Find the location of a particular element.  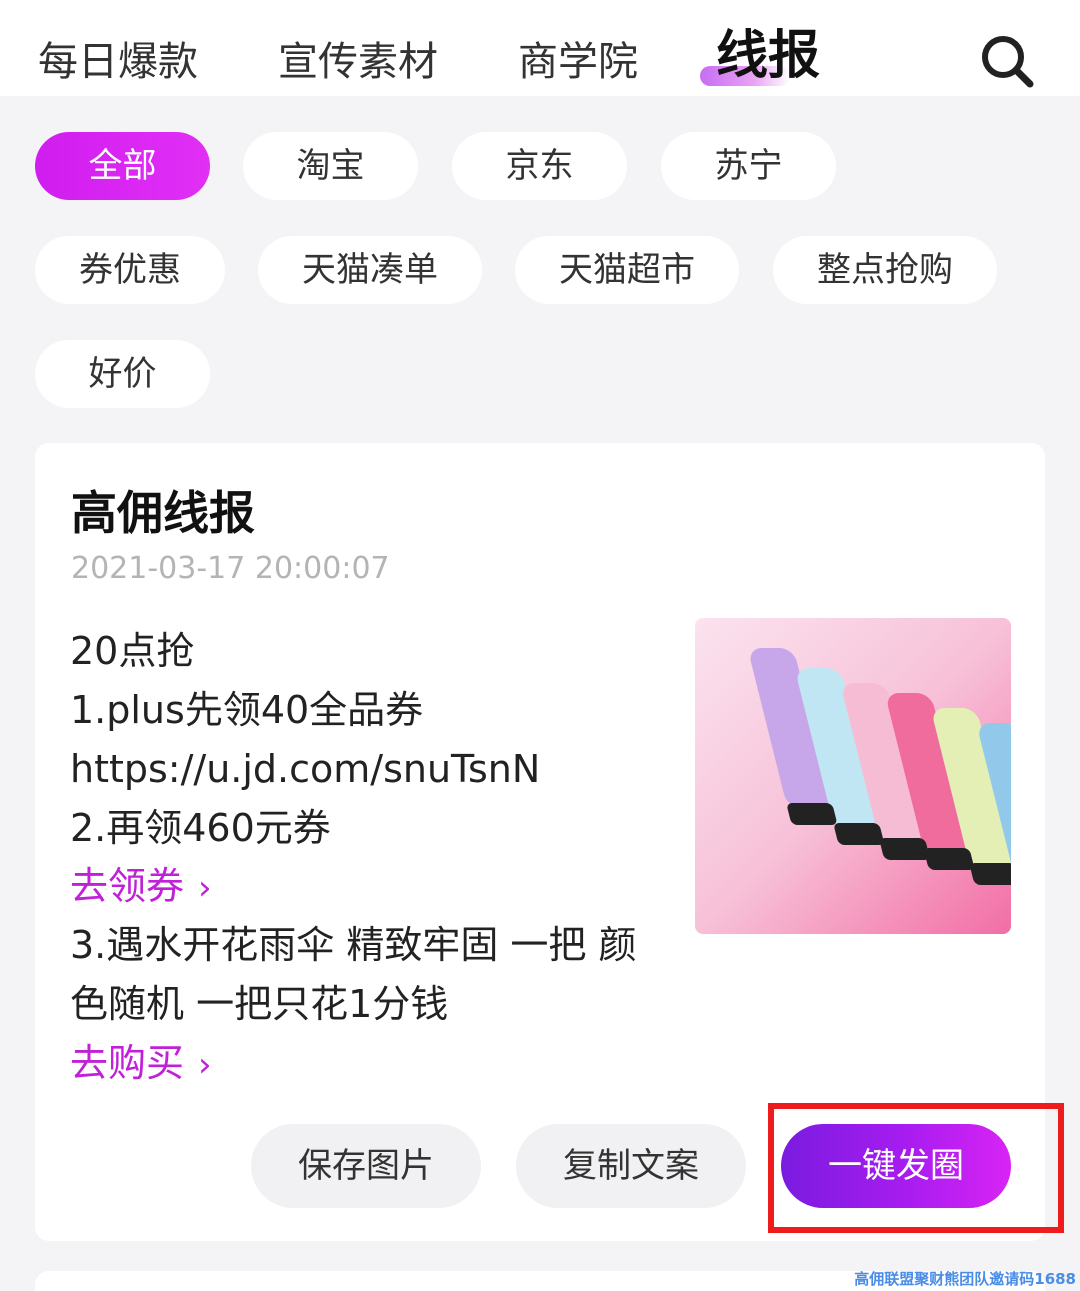

buy-now-label: 去购买 is located at coordinates (127, 1063).